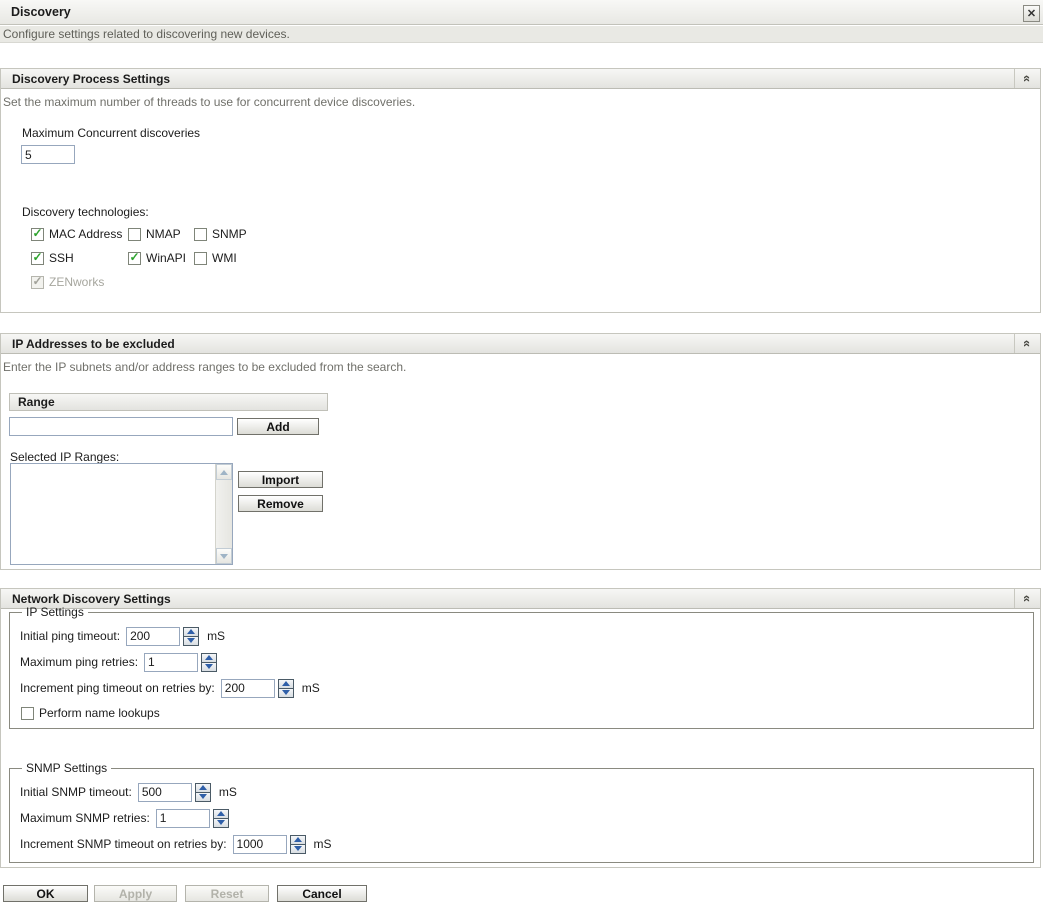 Image resolution: width=1045 pixels, height=903 pixels. I want to click on initial-snmp-timeout-row: Initial SNMP timeout: mS, so click(526, 792).